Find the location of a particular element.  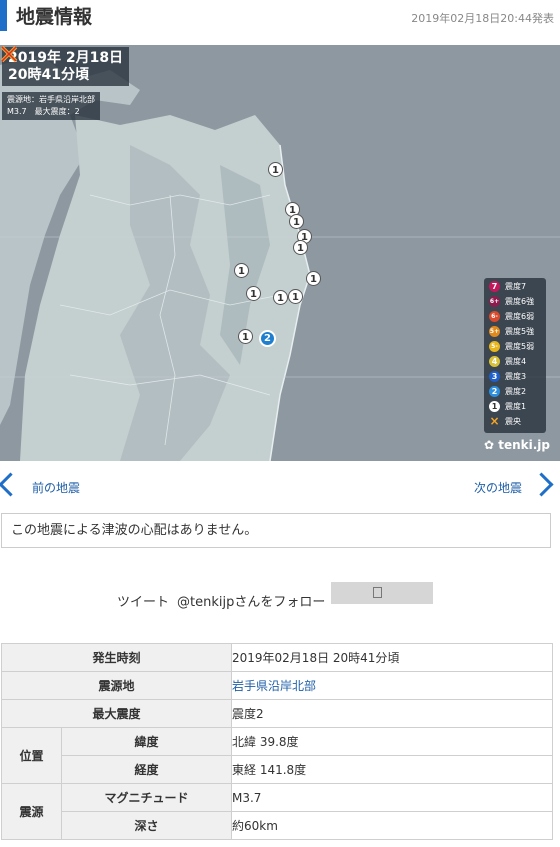

next-earthquake-link: 次の地震 is located at coordinates (498, 487).